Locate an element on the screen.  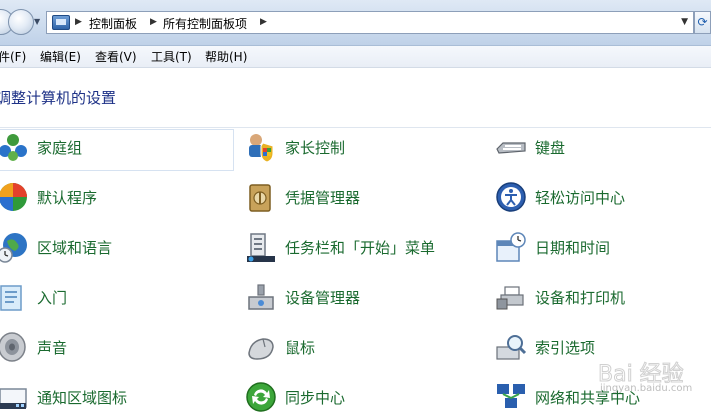
sync-center-icon is located at coordinates (261, 397).